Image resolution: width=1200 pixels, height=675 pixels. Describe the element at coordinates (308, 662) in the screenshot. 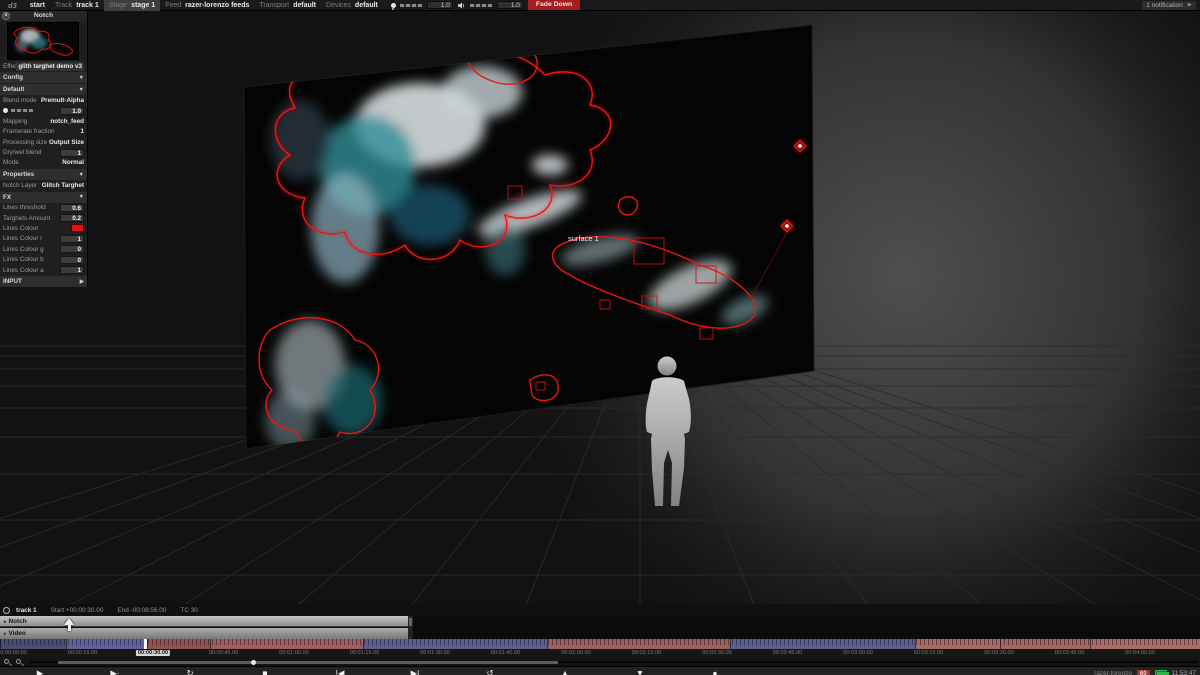

I see `timeline-scroll-thumb` at that location.